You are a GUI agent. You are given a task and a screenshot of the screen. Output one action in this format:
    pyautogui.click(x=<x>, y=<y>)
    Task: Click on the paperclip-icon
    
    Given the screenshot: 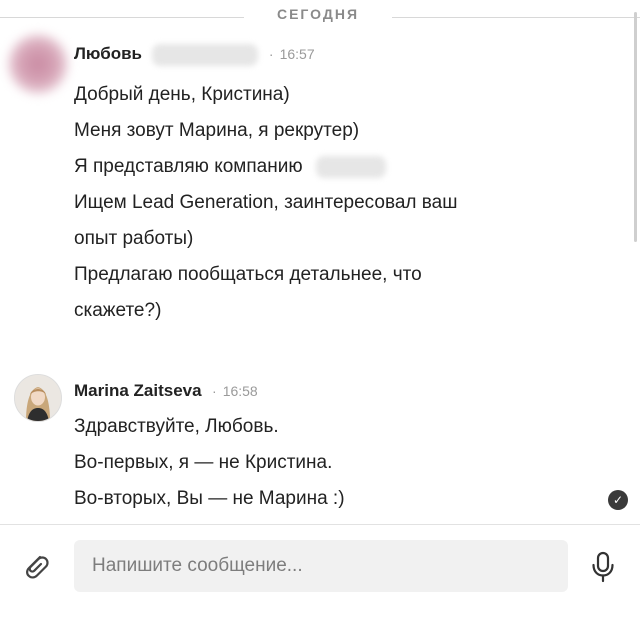 What is the action you would take?
    pyautogui.click(x=37, y=567)
    